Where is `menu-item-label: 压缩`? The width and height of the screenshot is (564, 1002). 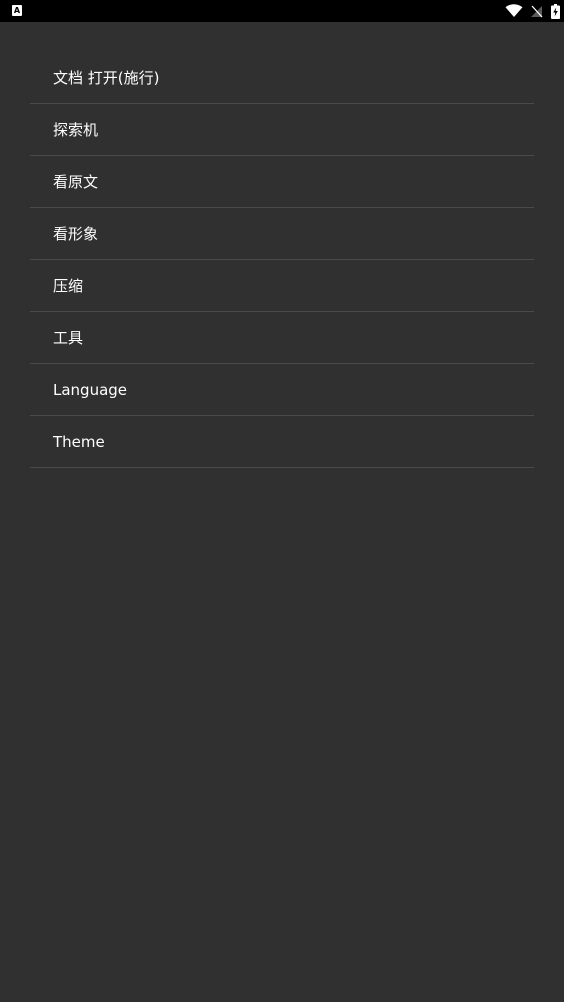
menu-item-label: 压缩 is located at coordinates (68, 286).